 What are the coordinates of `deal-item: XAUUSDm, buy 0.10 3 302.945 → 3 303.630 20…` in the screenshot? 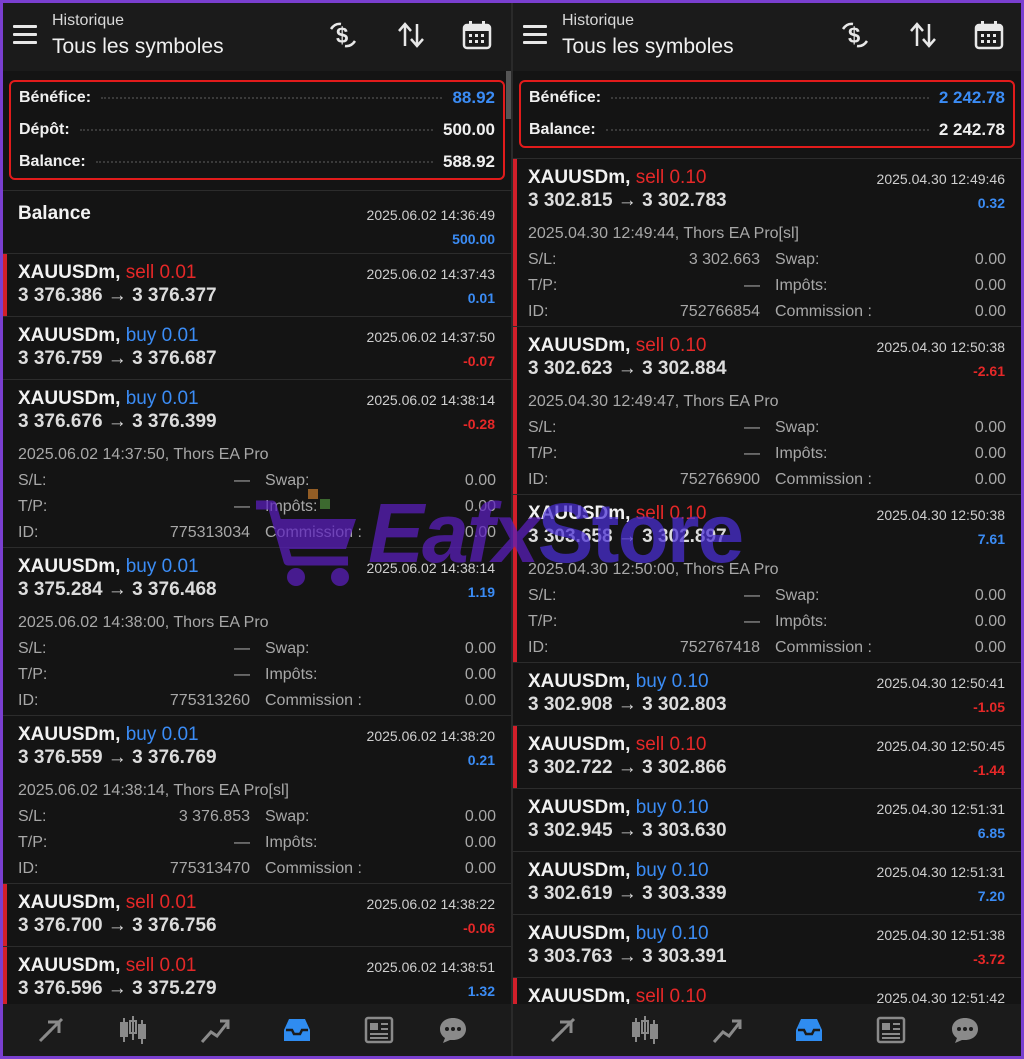 It's located at (767, 820).